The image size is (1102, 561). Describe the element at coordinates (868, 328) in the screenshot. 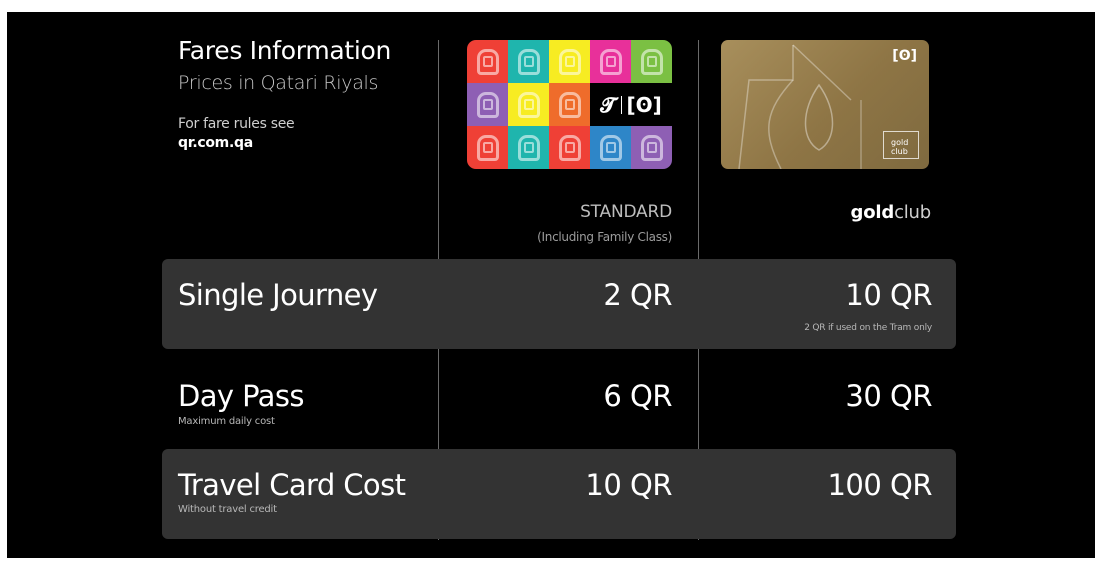

I see `price-note-goldclub: 2 QR if used on the Tram only` at that location.